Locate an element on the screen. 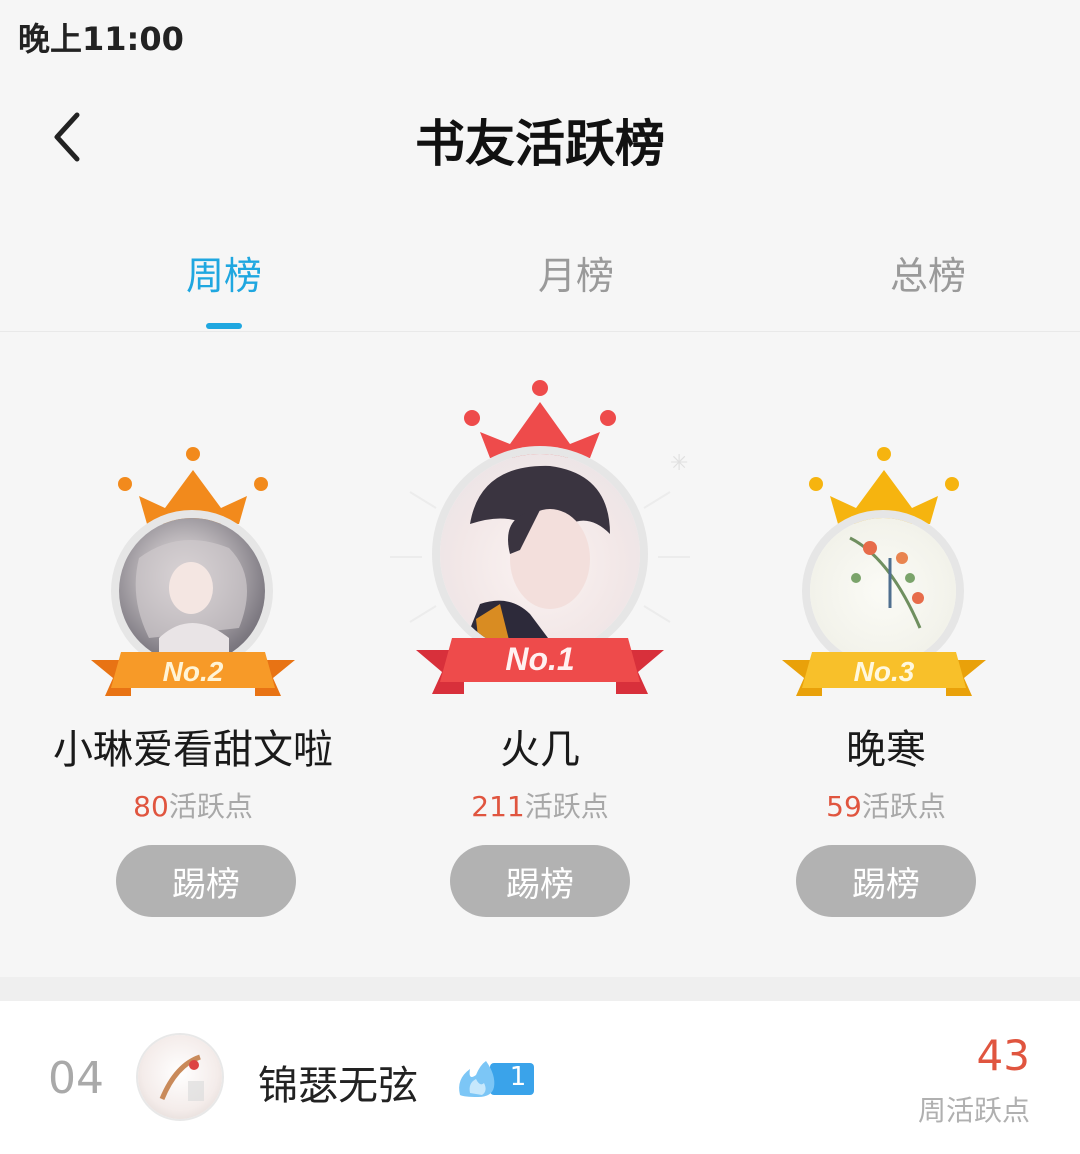  rank-number: 04 is located at coordinates (76, 1078).